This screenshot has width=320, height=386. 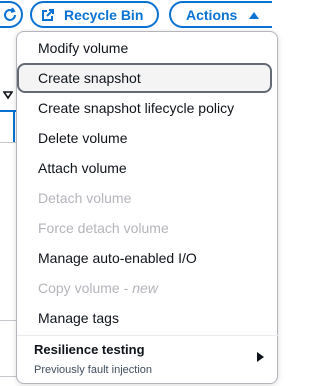 What do you see at coordinates (148, 168) in the screenshot?
I see `menu-item-attach-volume: Attach volume` at bounding box center [148, 168].